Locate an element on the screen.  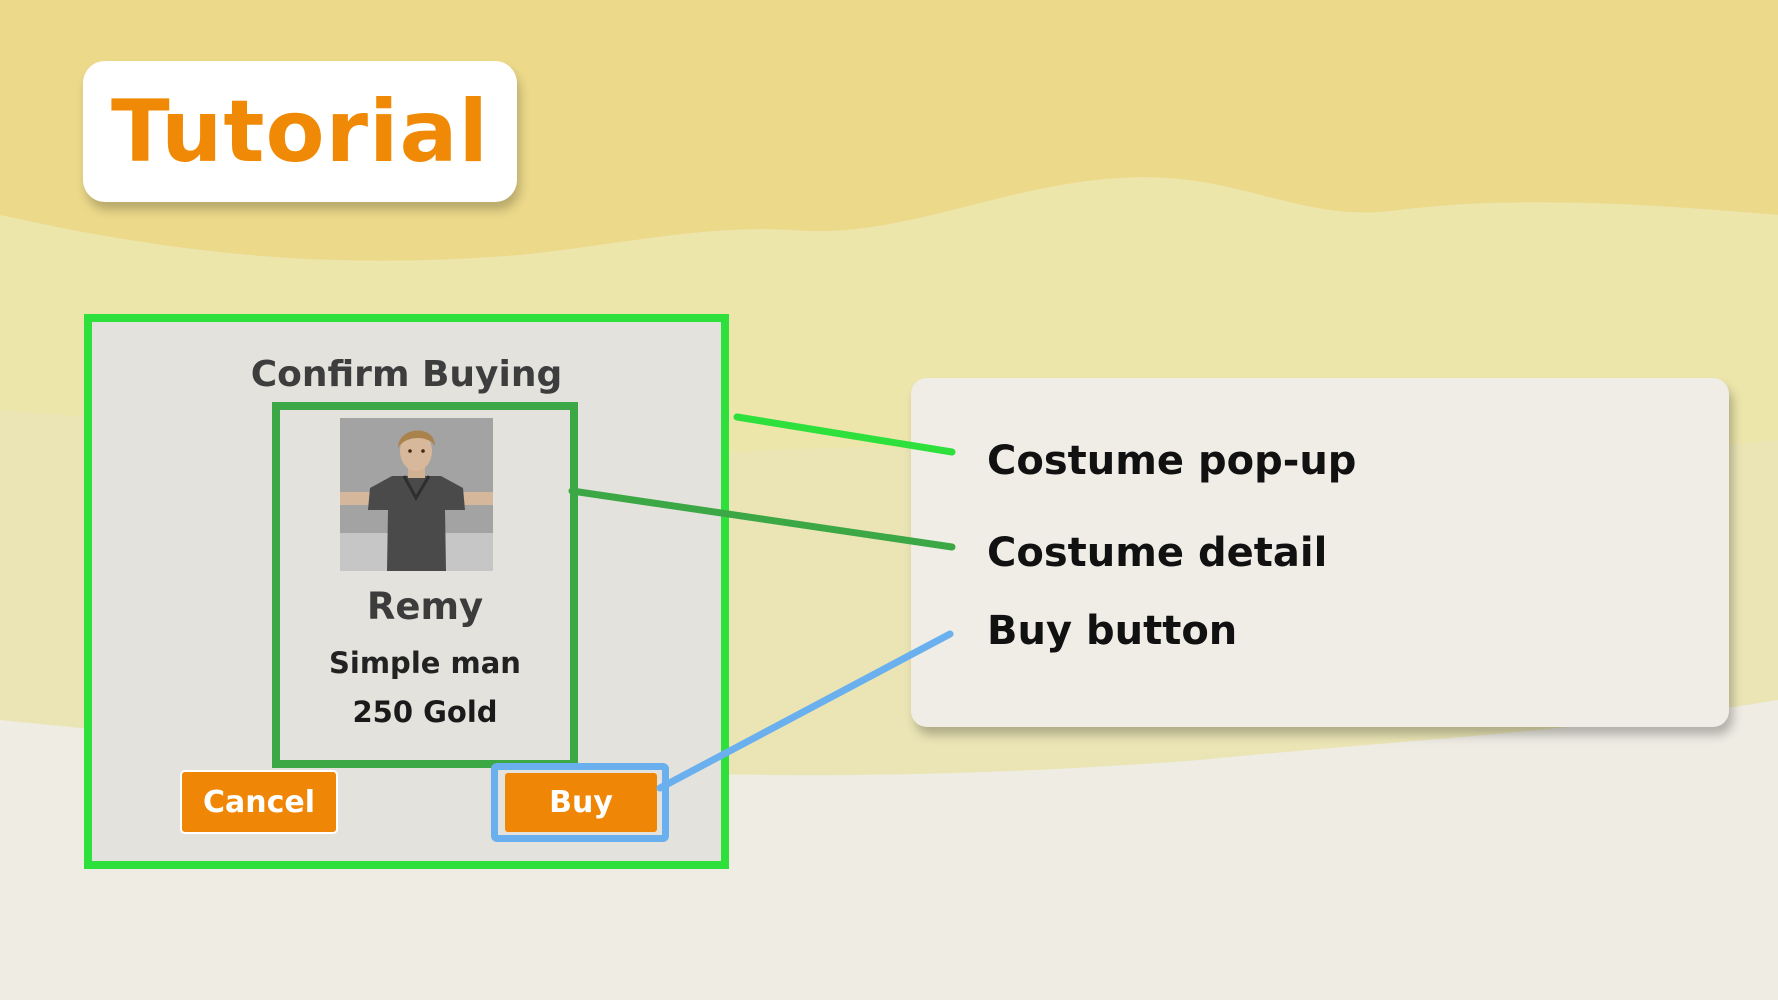
costume-name: Remy is located at coordinates (425, 606).